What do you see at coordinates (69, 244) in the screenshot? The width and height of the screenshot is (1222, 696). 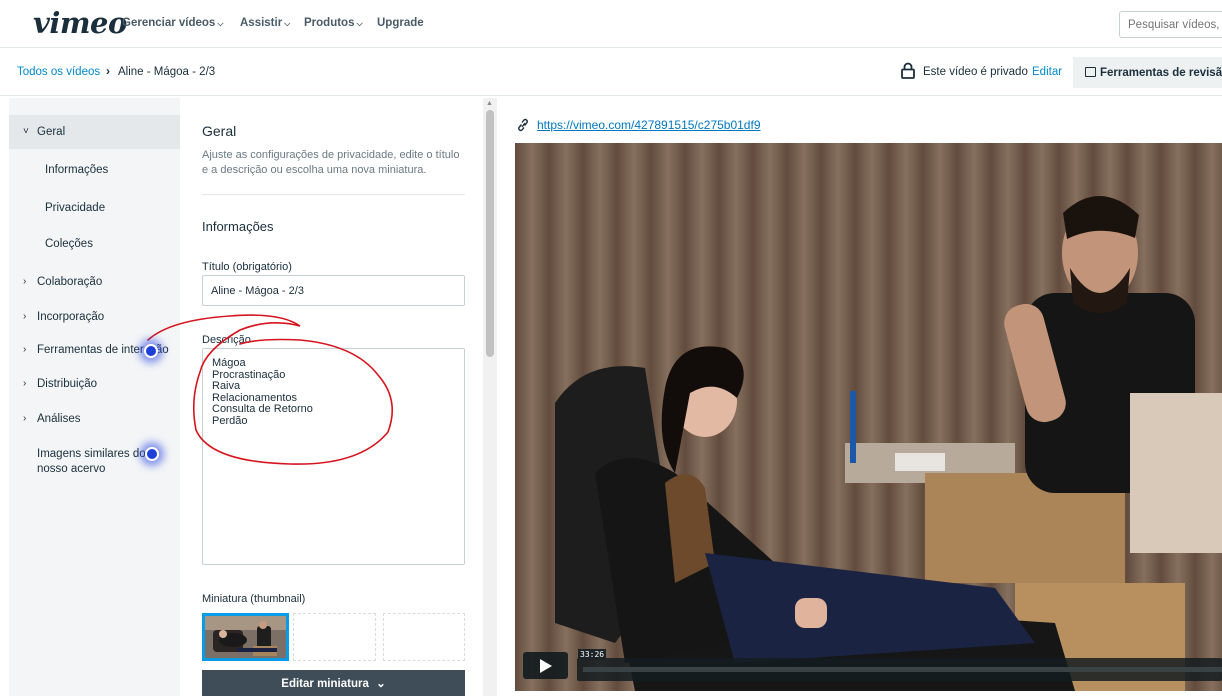 I see `sidebar-item-collections: Coleções` at bounding box center [69, 244].